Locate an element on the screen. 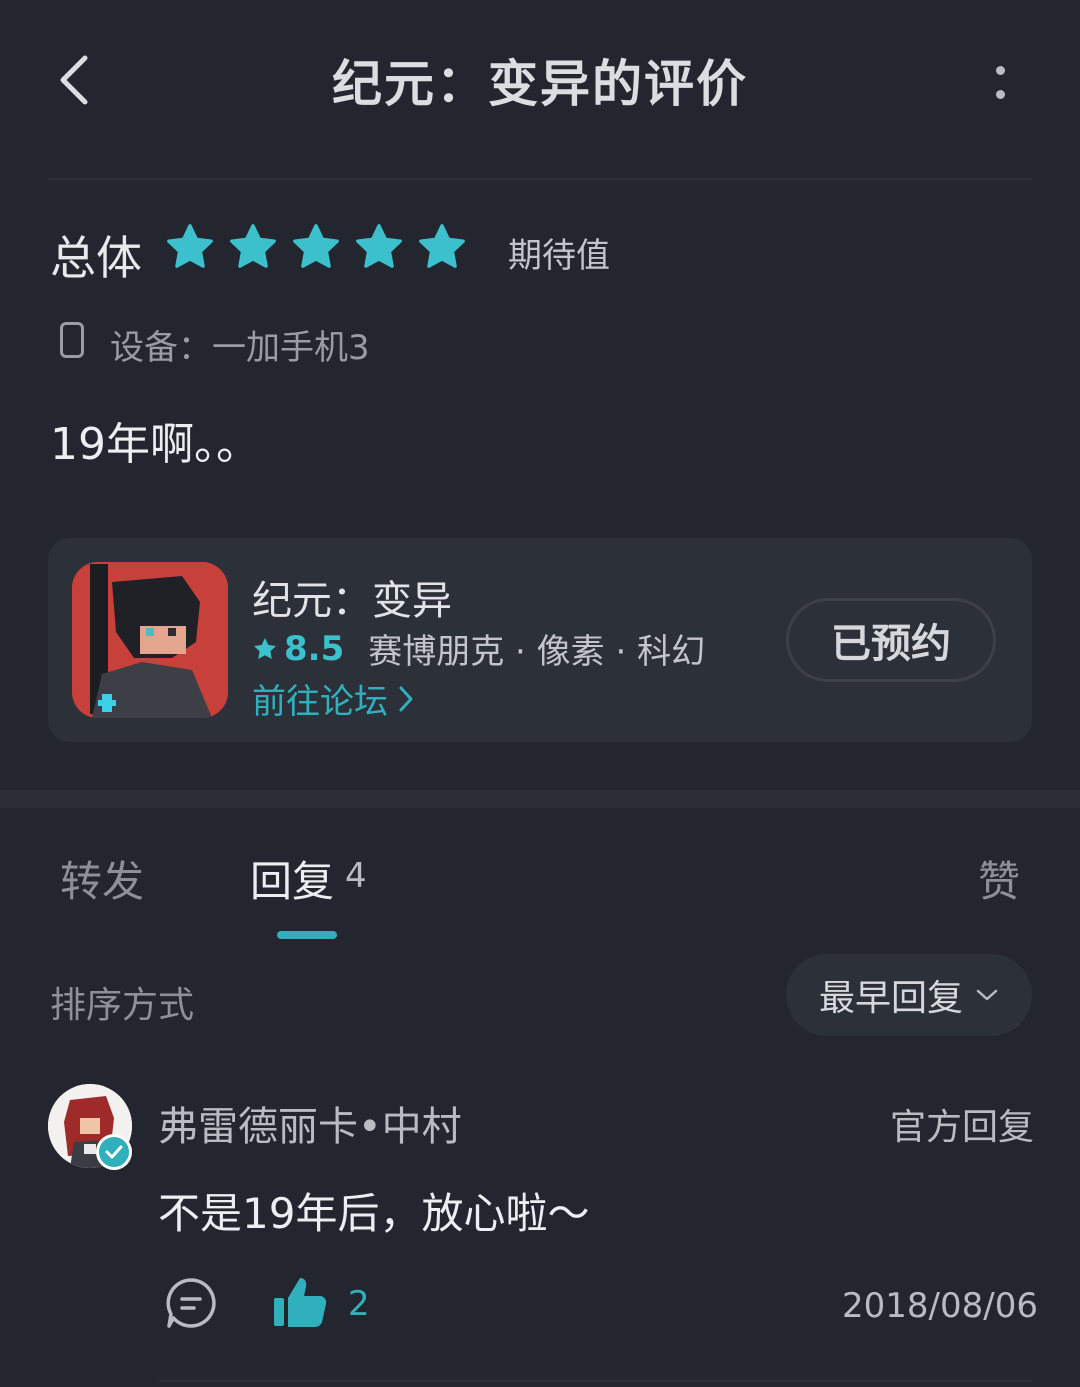 The width and height of the screenshot is (1080, 1387). tab-replies: 回复 is located at coordinates (292, 878).